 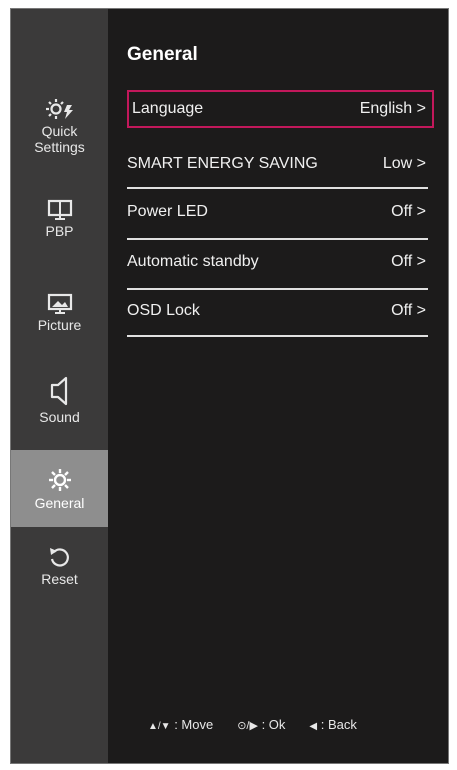 I want to click on sidebar-item-label: Sound, so click(x=59, y=417).